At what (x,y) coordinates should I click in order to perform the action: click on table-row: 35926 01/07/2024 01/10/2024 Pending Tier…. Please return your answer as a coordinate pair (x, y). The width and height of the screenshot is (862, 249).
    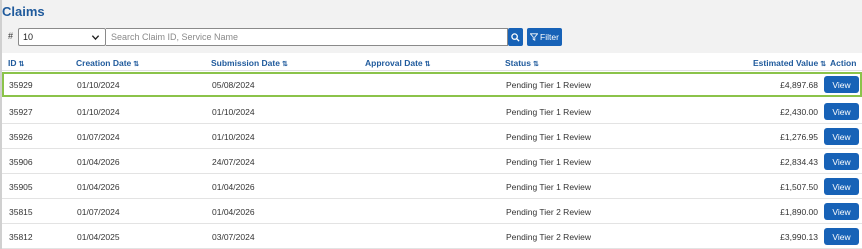
    Looking at the image, I should click on (432, 136).